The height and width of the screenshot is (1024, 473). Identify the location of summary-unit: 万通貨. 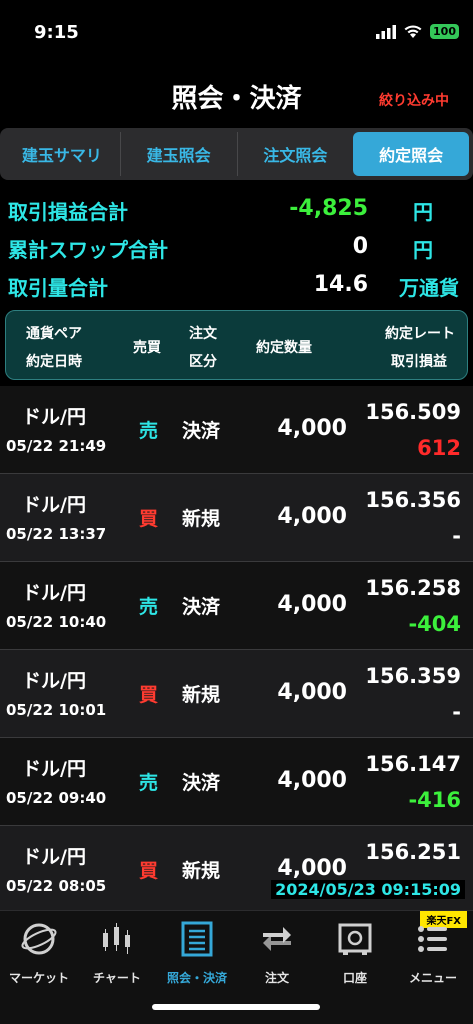
(429, 288).